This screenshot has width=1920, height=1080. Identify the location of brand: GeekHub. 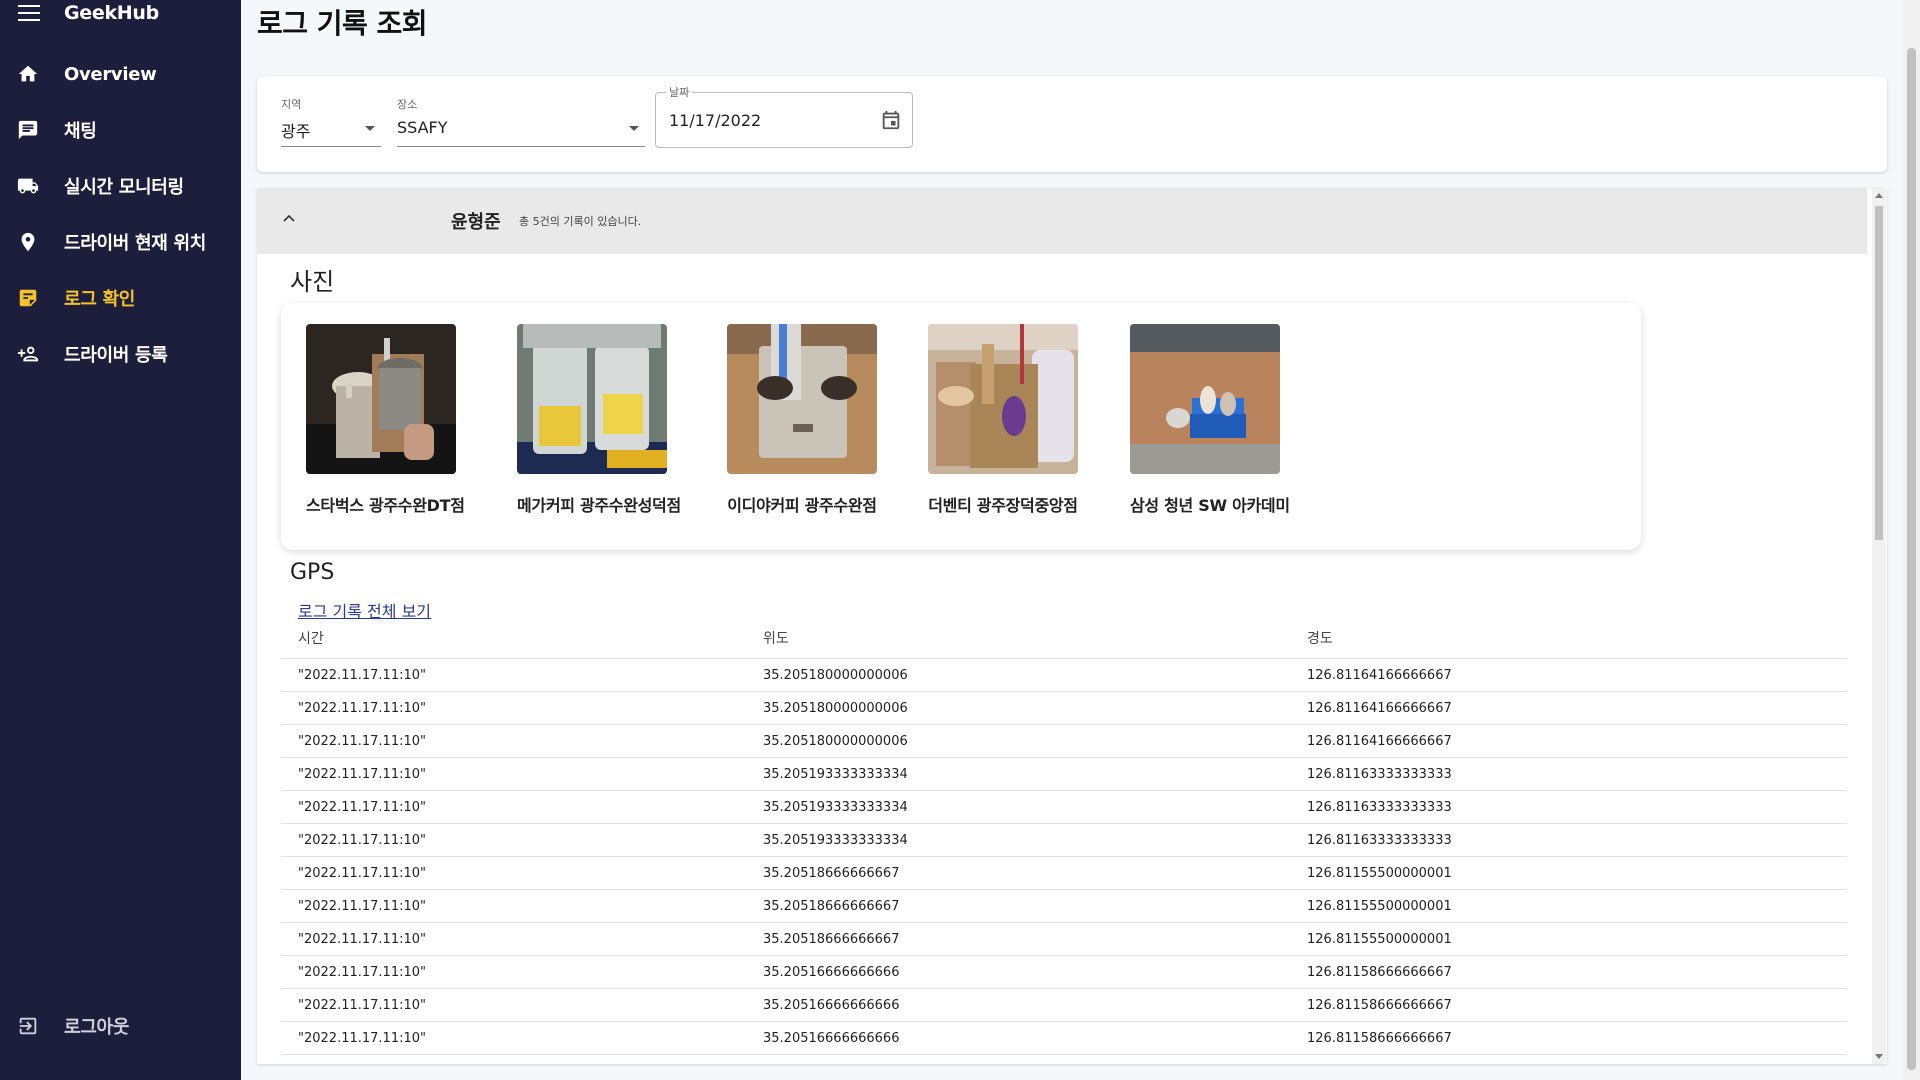
(88, 13).